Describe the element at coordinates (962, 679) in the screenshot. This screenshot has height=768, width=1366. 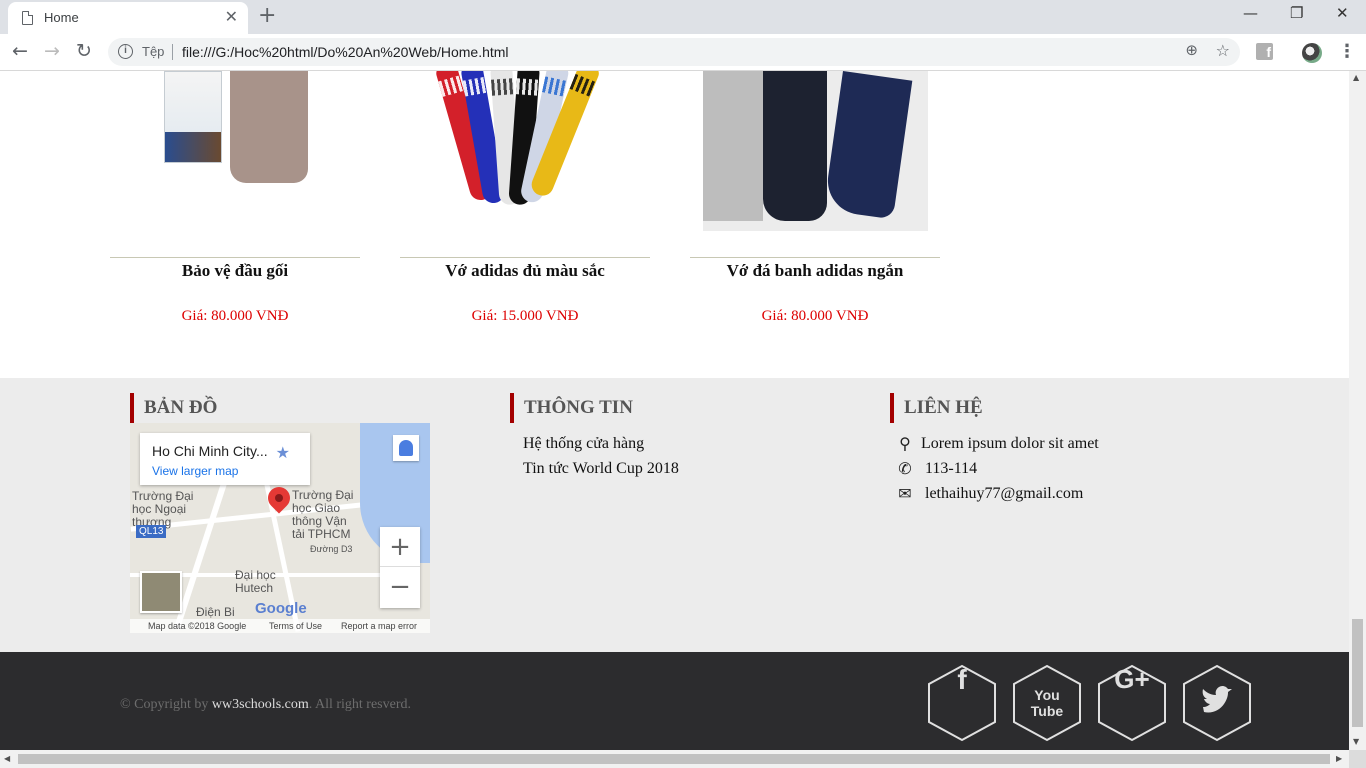
I see `facebook-icon: f` at that location.